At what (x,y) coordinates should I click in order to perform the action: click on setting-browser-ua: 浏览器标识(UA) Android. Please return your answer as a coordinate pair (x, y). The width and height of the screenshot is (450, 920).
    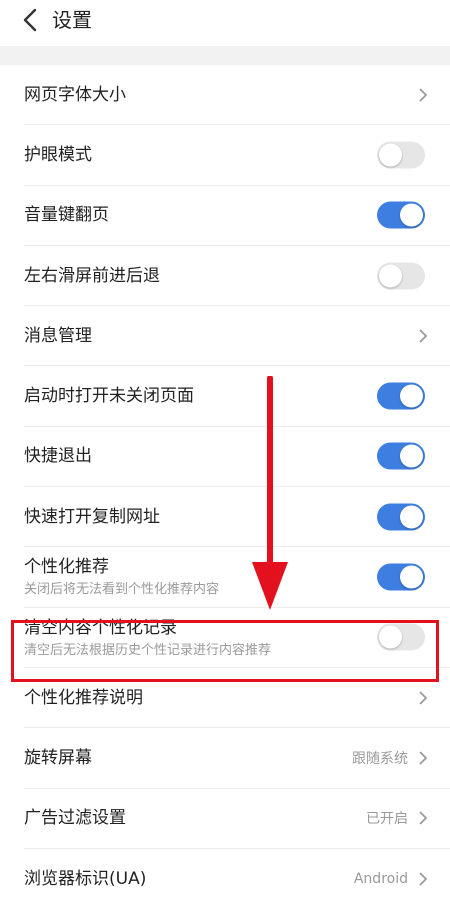
    Looking at the image, I should click on (237, 879).